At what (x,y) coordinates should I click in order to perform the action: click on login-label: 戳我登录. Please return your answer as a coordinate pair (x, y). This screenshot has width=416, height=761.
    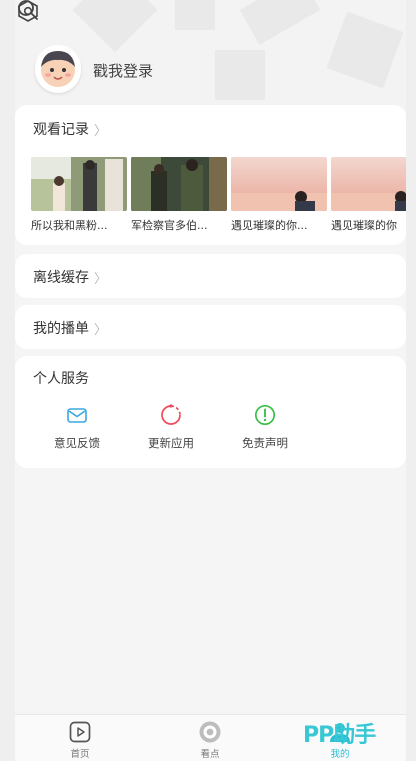
    Looking at the image, I should click on (123, 70).